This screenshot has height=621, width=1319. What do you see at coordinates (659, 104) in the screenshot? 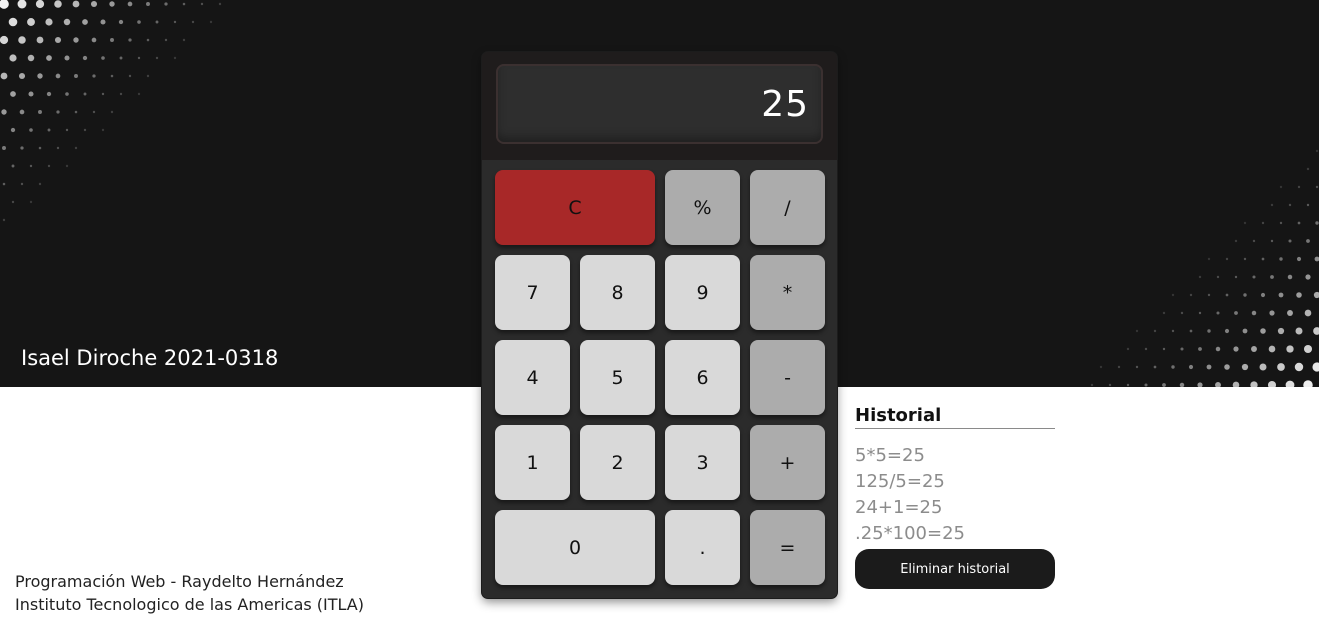
I see `calculator-display: 25` at bounding box center [659, 104].